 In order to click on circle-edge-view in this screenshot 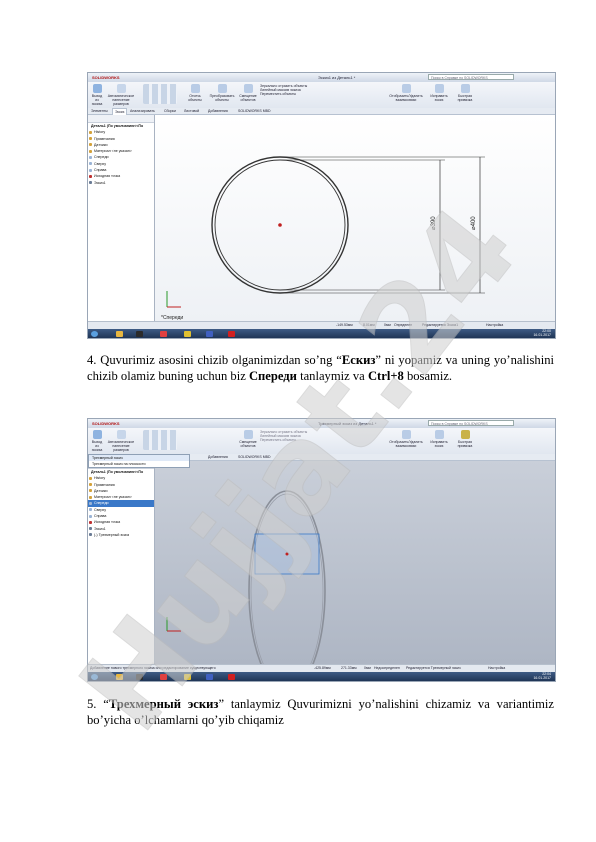, I will do `click(287, 585)`.